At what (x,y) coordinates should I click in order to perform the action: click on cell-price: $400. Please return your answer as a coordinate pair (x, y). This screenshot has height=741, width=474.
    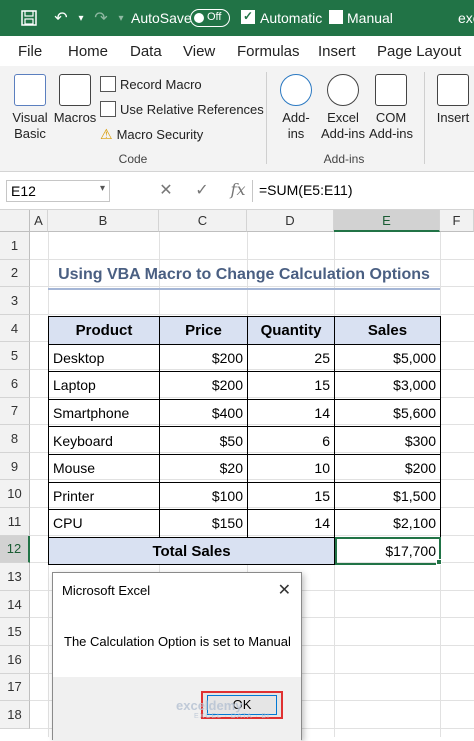
    Looking at the image, I should click on (203, 413).